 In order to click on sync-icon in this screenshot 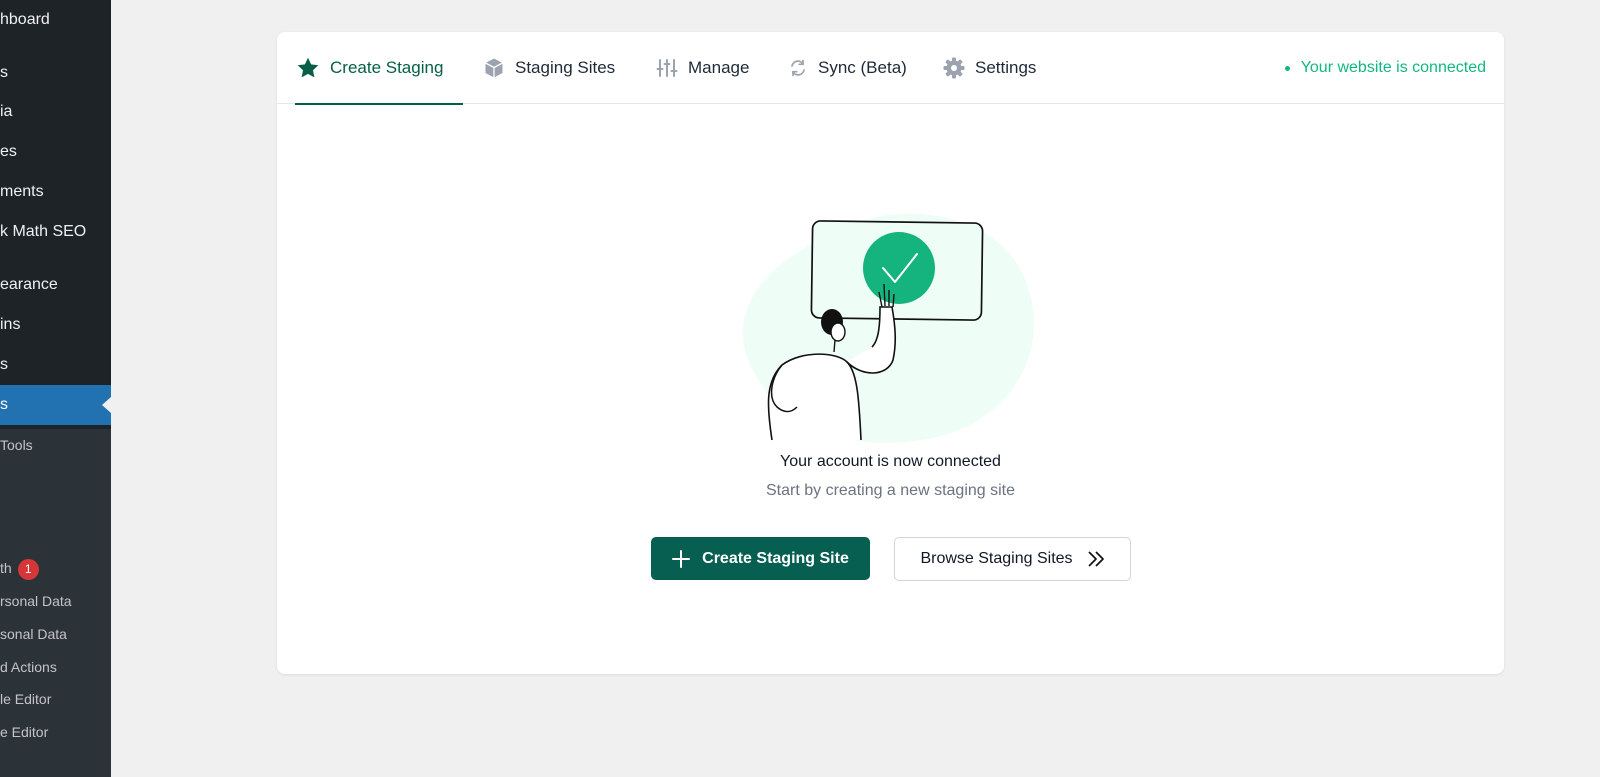, I will do `click(798, 68)`.